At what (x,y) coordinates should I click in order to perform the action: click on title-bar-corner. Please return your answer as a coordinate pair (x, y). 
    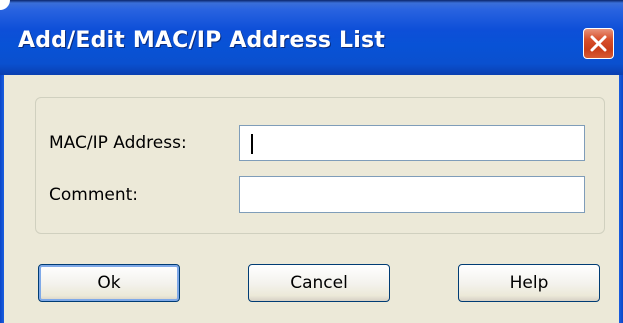
    Looking at the image, I should click on (5, 5).